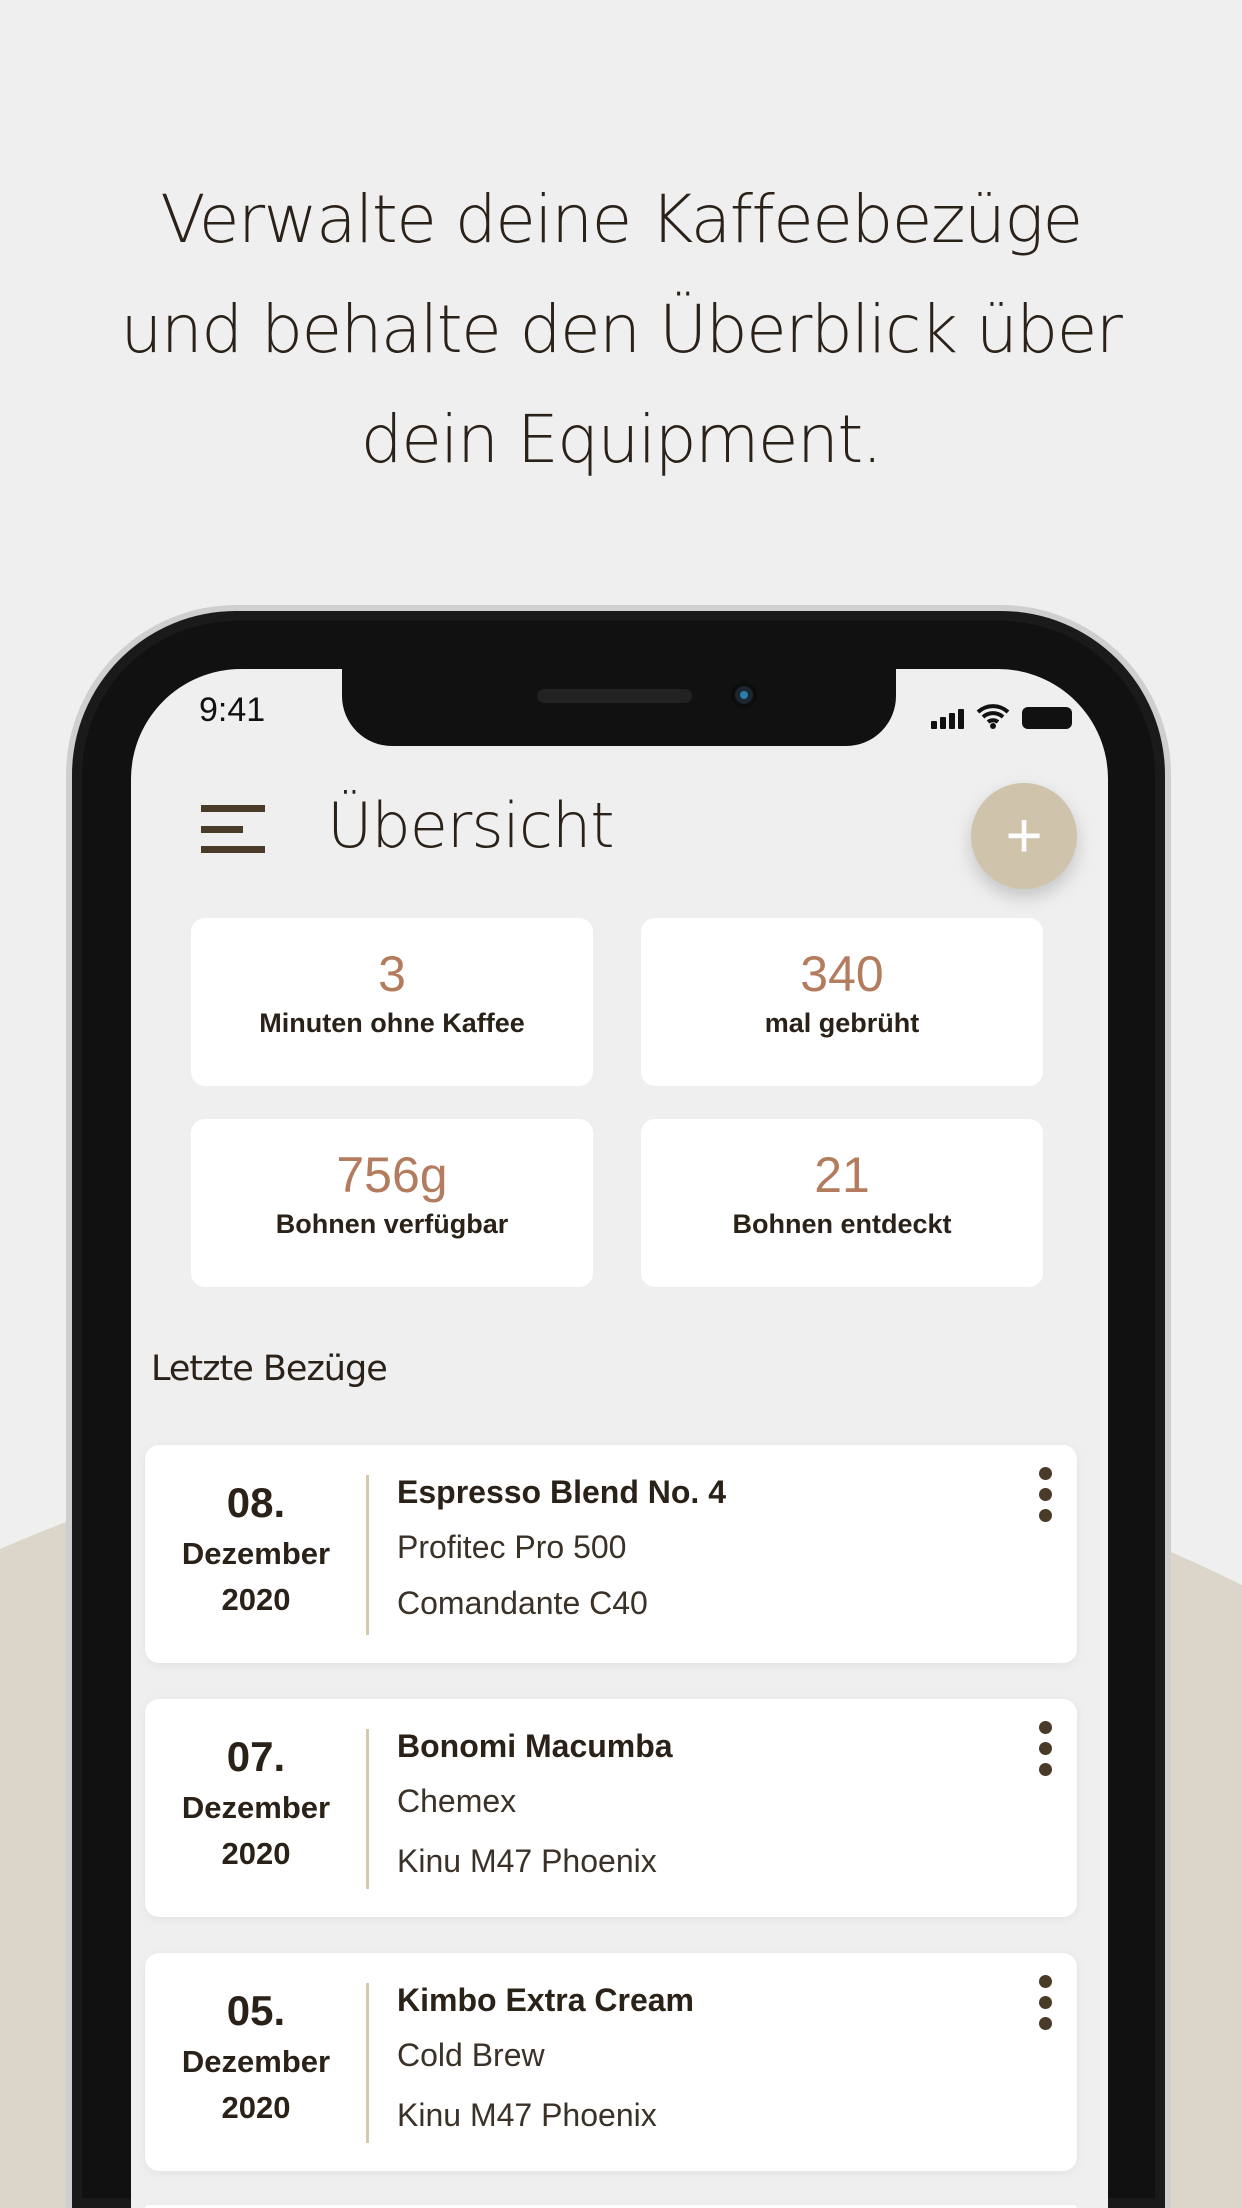 The height and width of the screenshot is (2208, 1242). I want to click on stat-value: 3, so click(392, 974).